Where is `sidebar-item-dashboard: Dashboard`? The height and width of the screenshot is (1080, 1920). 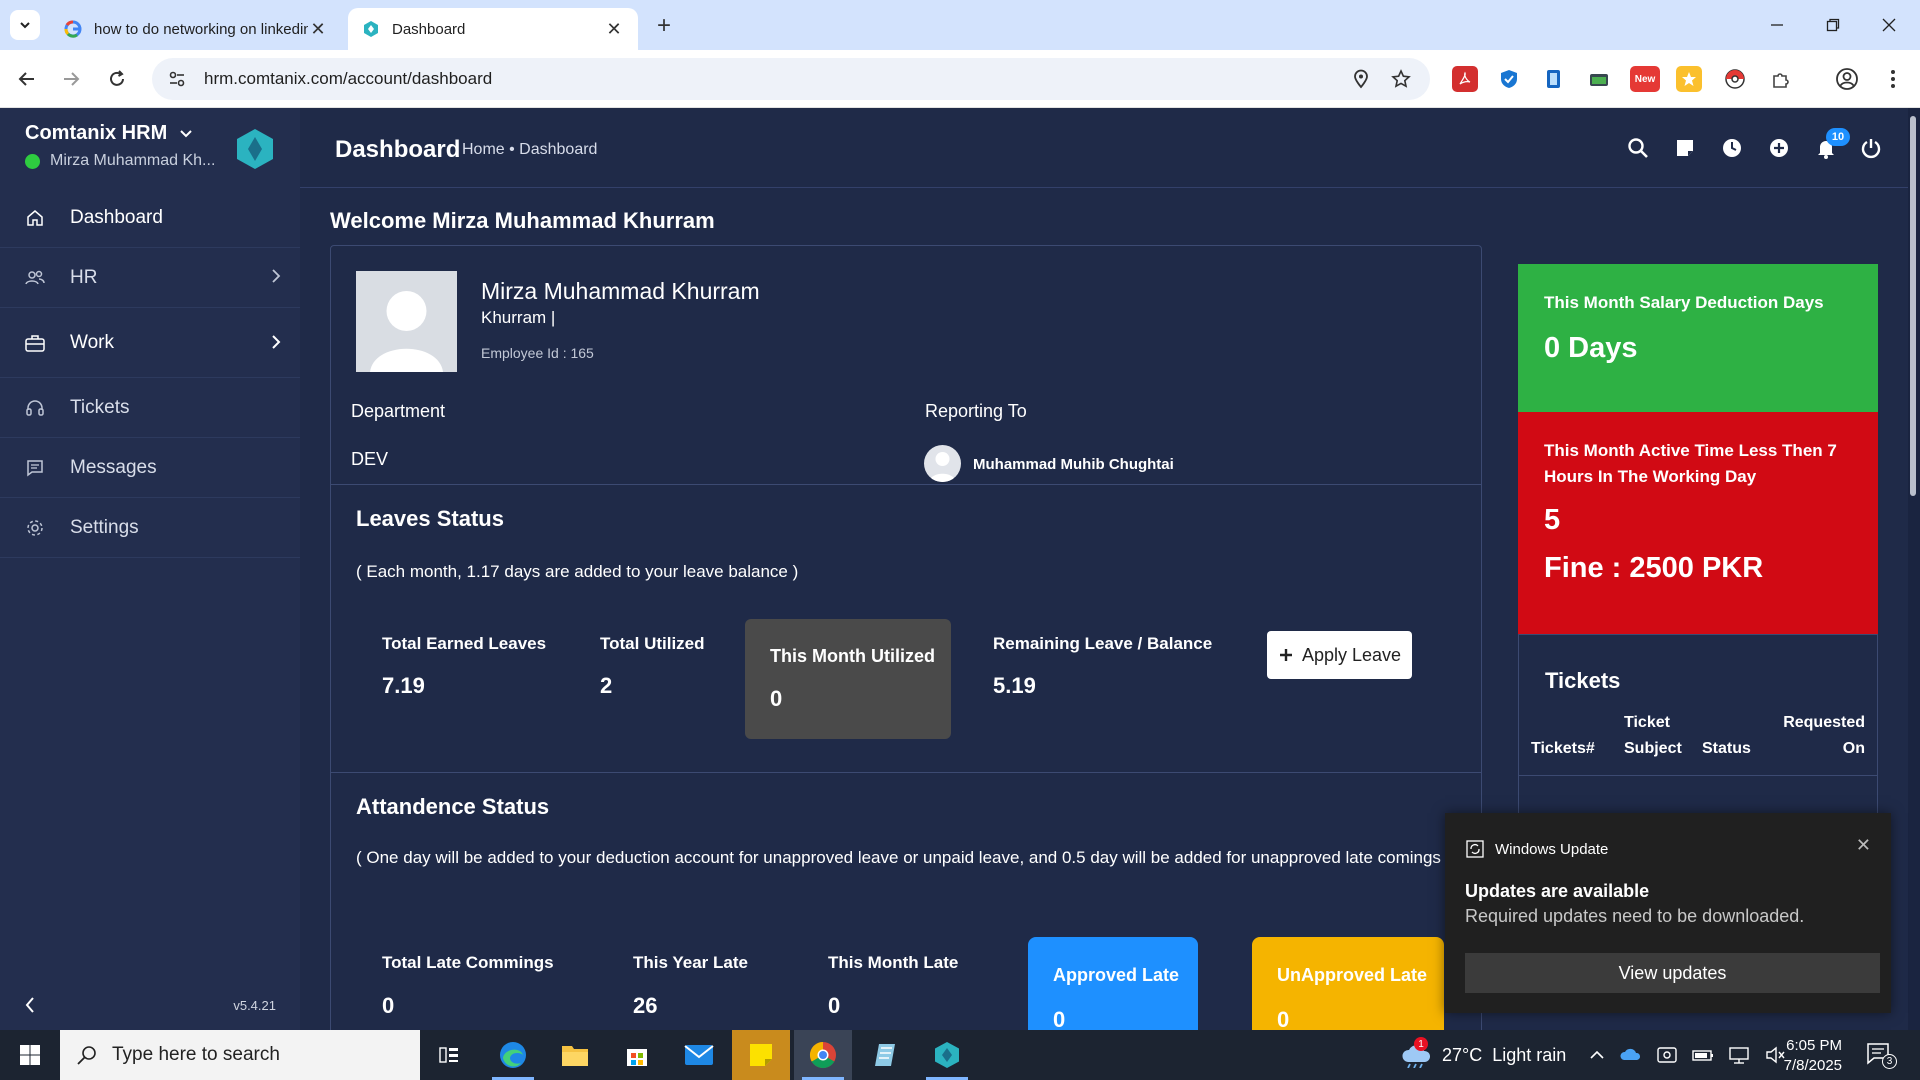
sidebar-item-dashboard: Dashboard is located at coordinates (150, 218).